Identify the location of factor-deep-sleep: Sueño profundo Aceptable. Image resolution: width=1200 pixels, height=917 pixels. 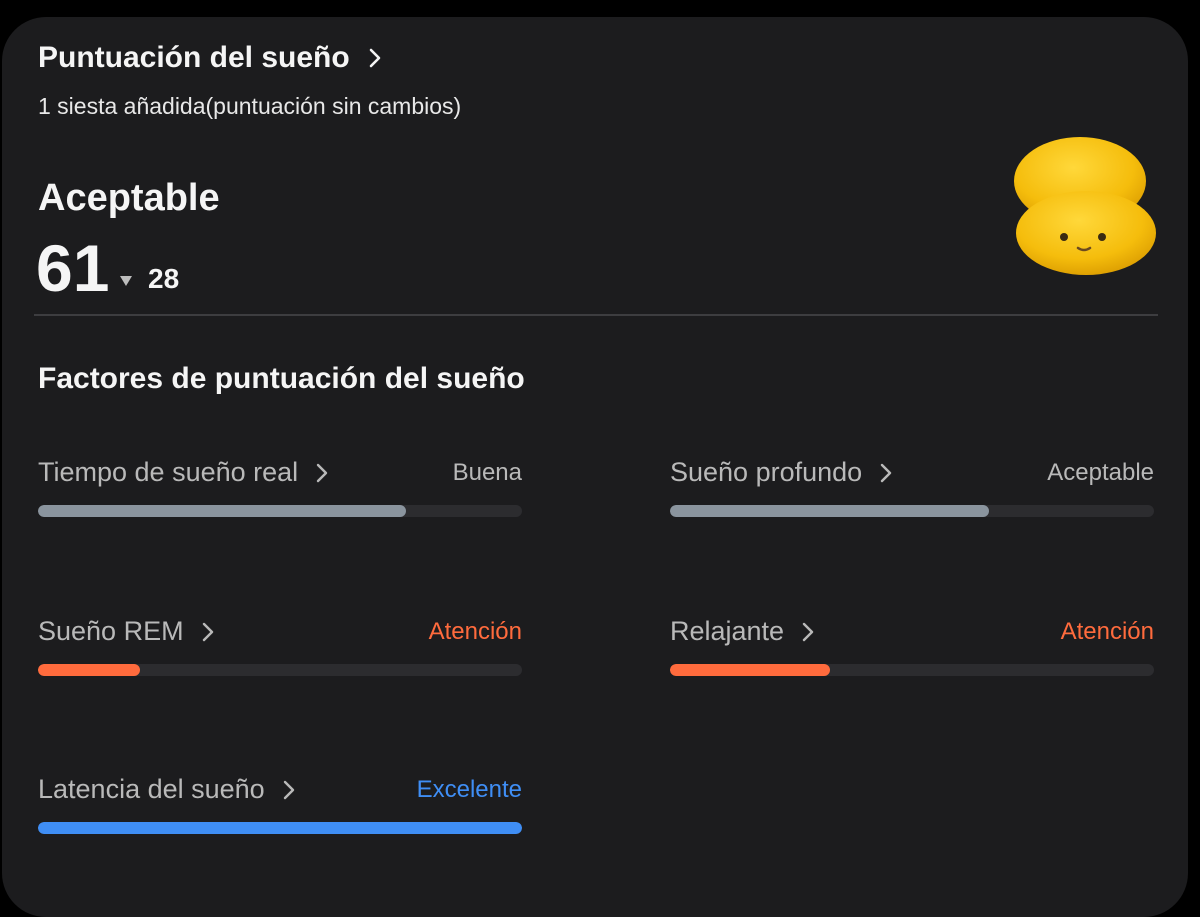
(912, 492).